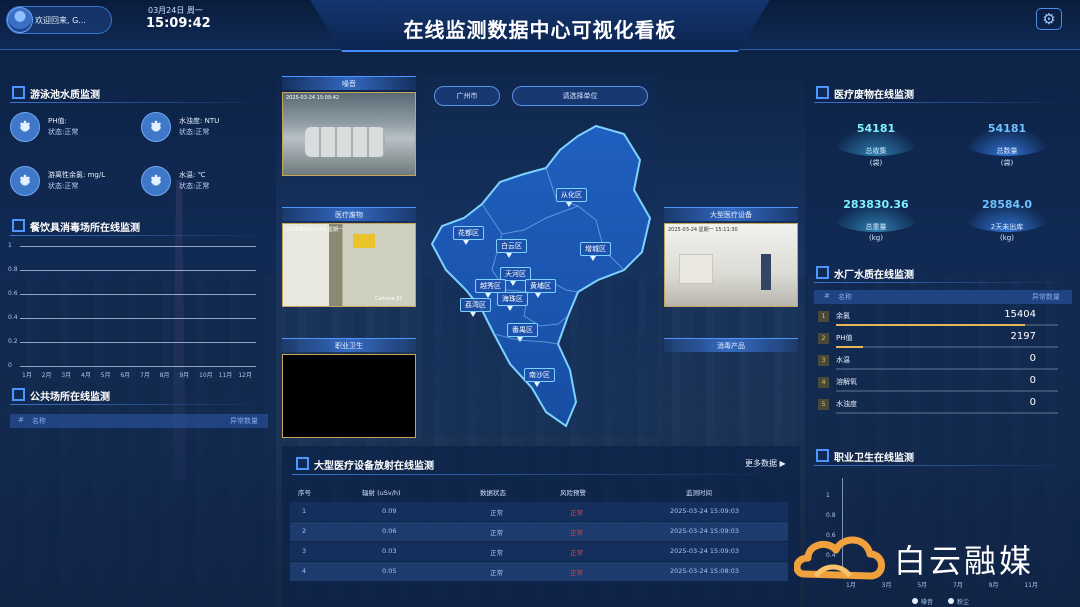  Describe the element at coordinates (936, 319) in the screenshot. I see `list-item: 1 余氯 15404` at that location.